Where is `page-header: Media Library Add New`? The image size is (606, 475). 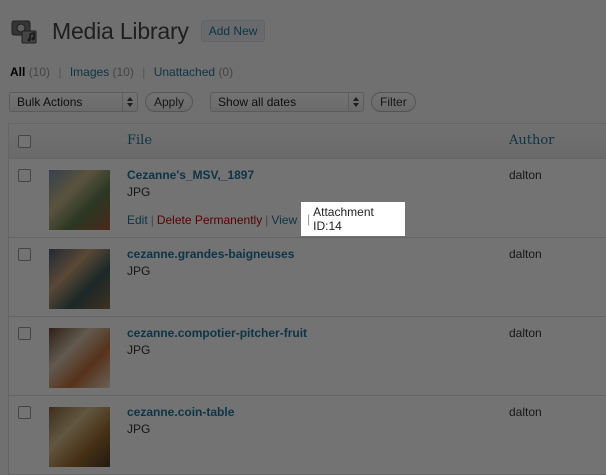 page-header: Media Library Add New is located at coordinates (138, 31).